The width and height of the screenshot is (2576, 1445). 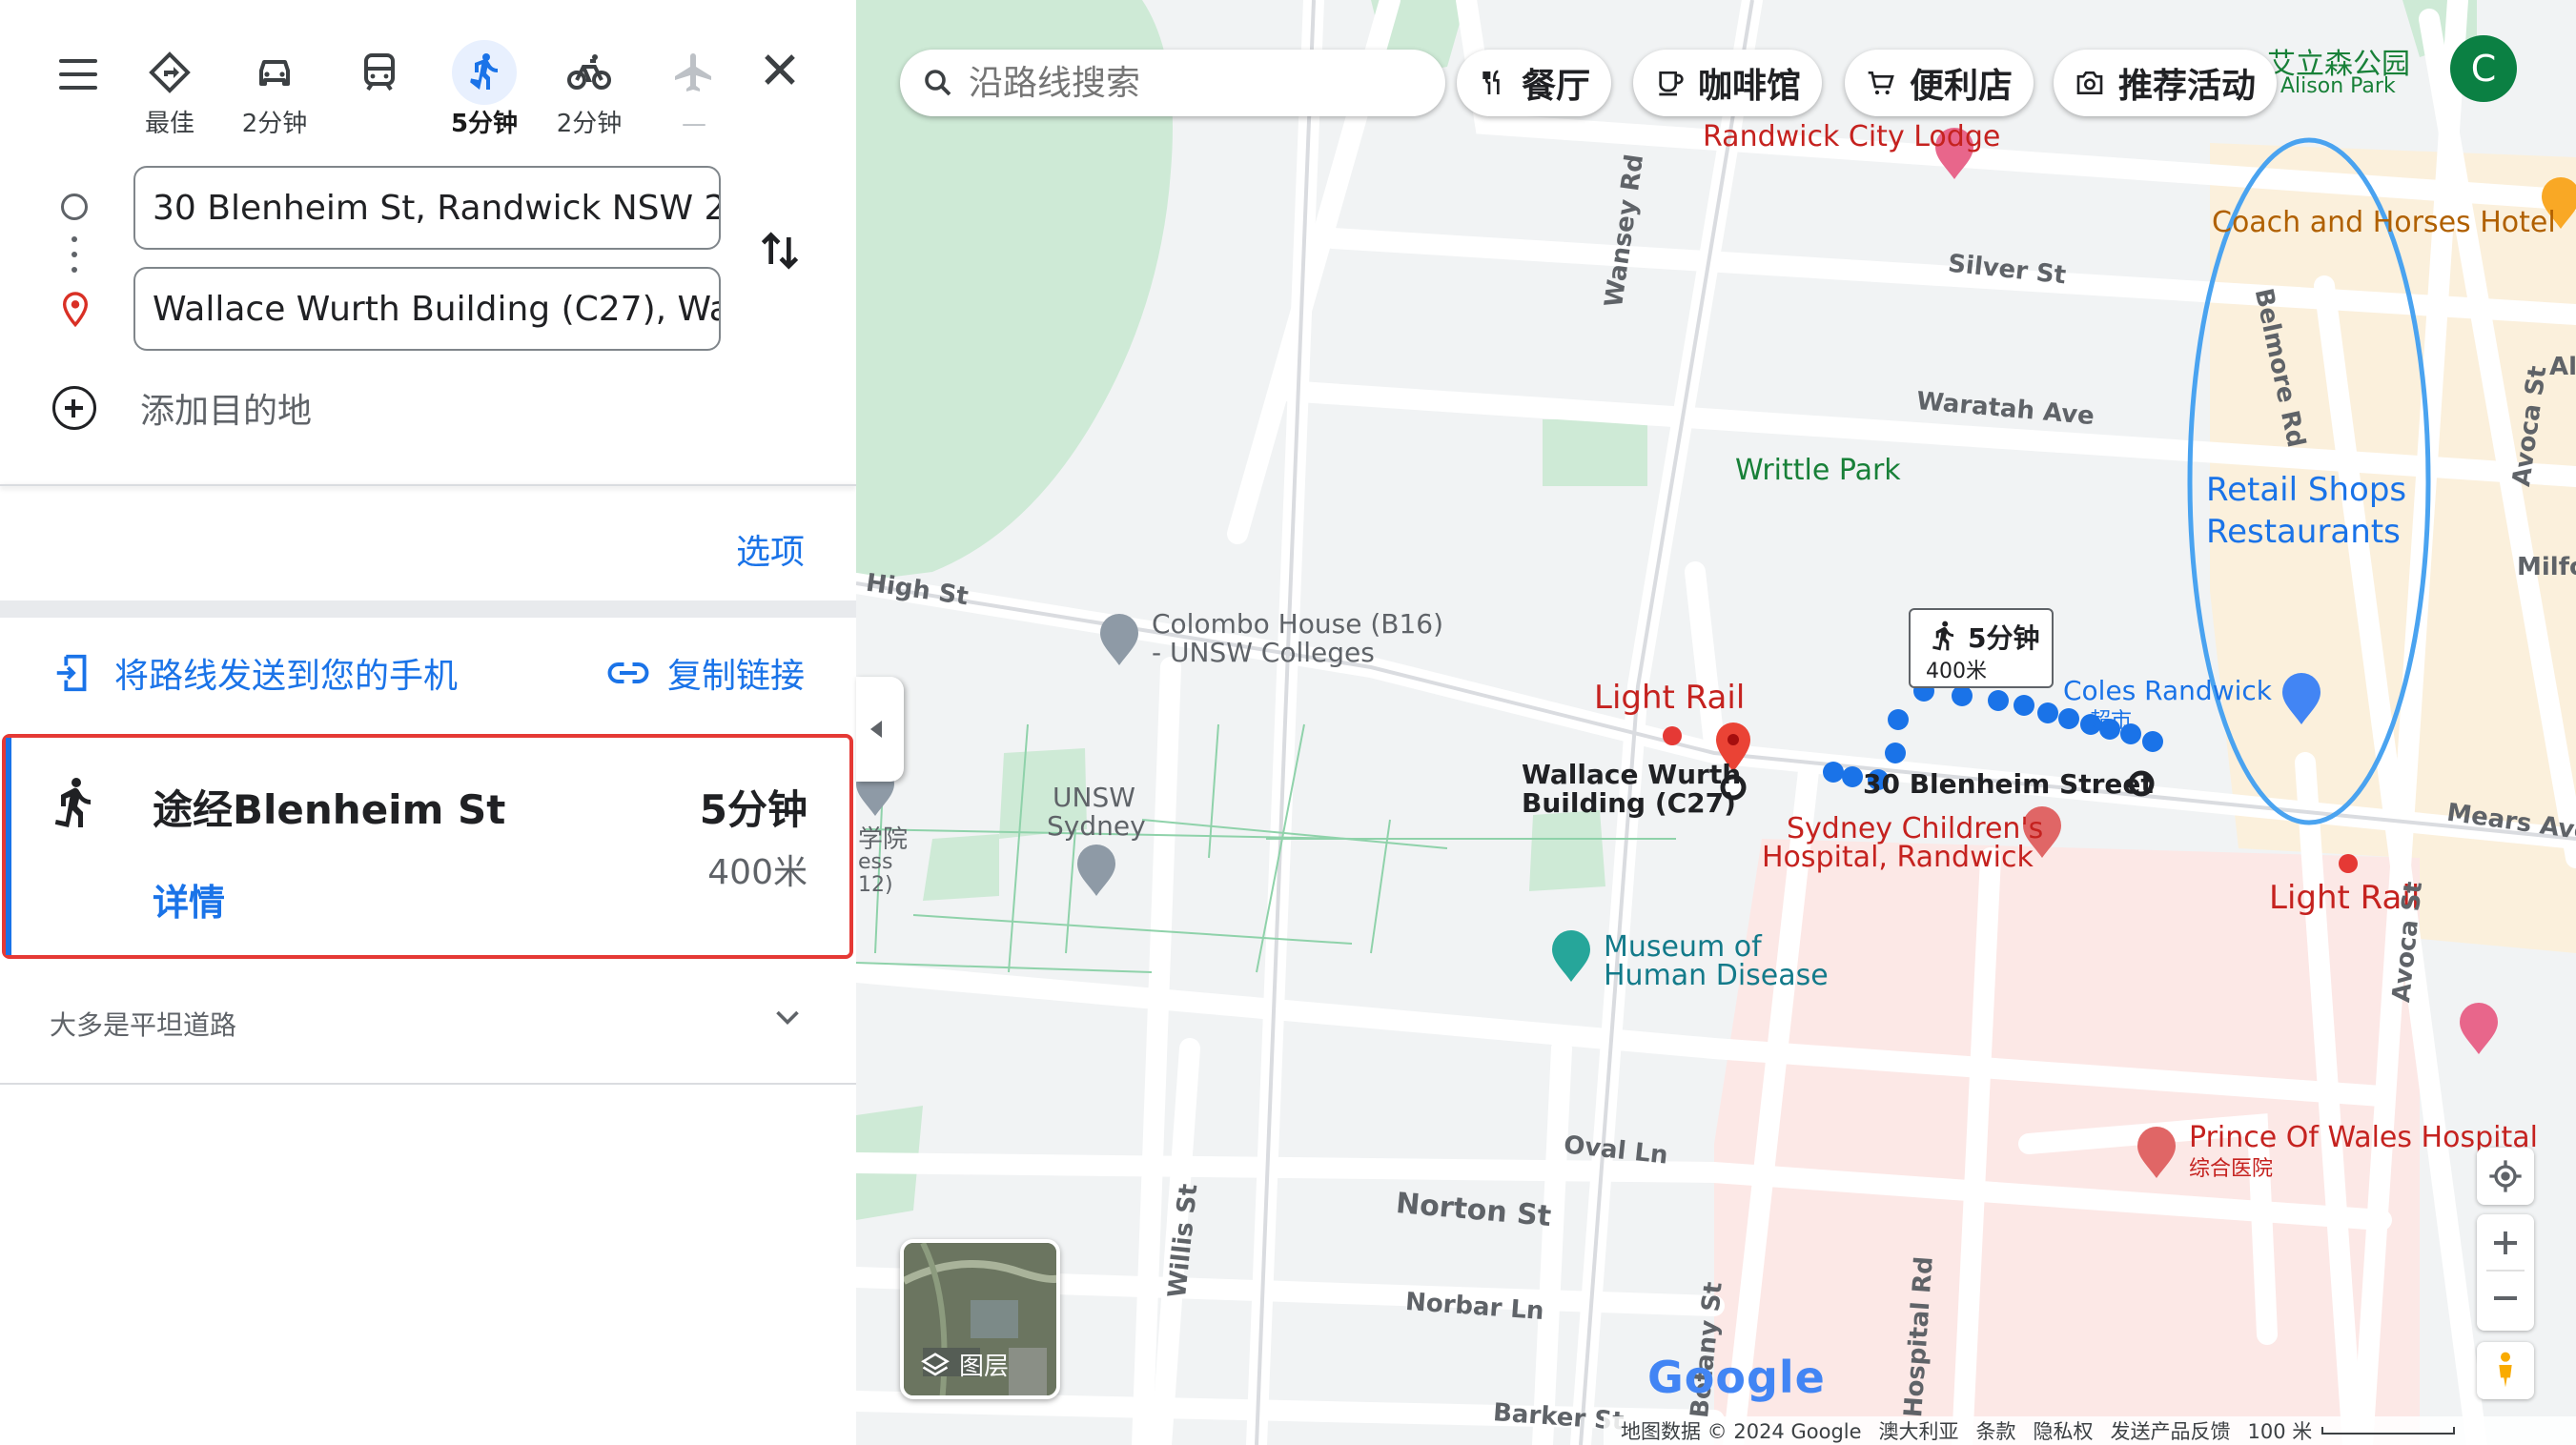 What do you see at coordinates (2171, 1430) in the screenshot?
I see `feedback-link: 发送产品反馈` at bounding box center [2171, 1430].